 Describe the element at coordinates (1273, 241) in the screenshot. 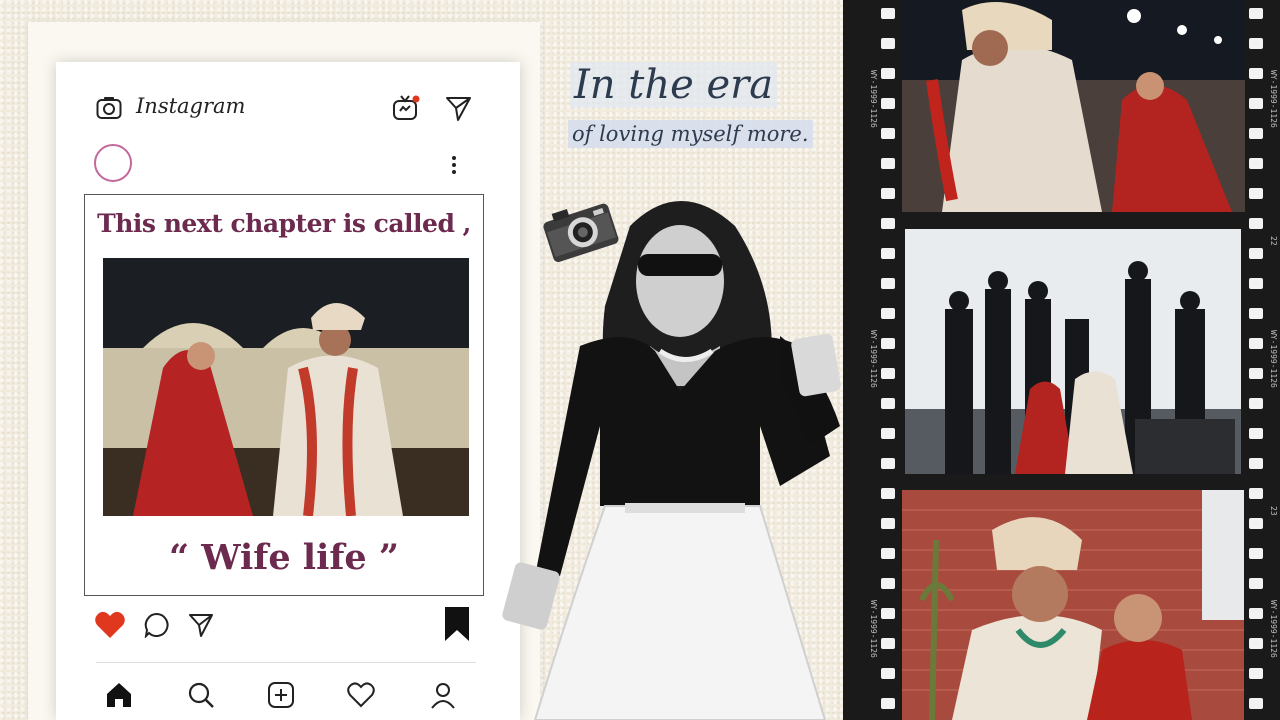

I see `film-frame-number: 22` at that location.